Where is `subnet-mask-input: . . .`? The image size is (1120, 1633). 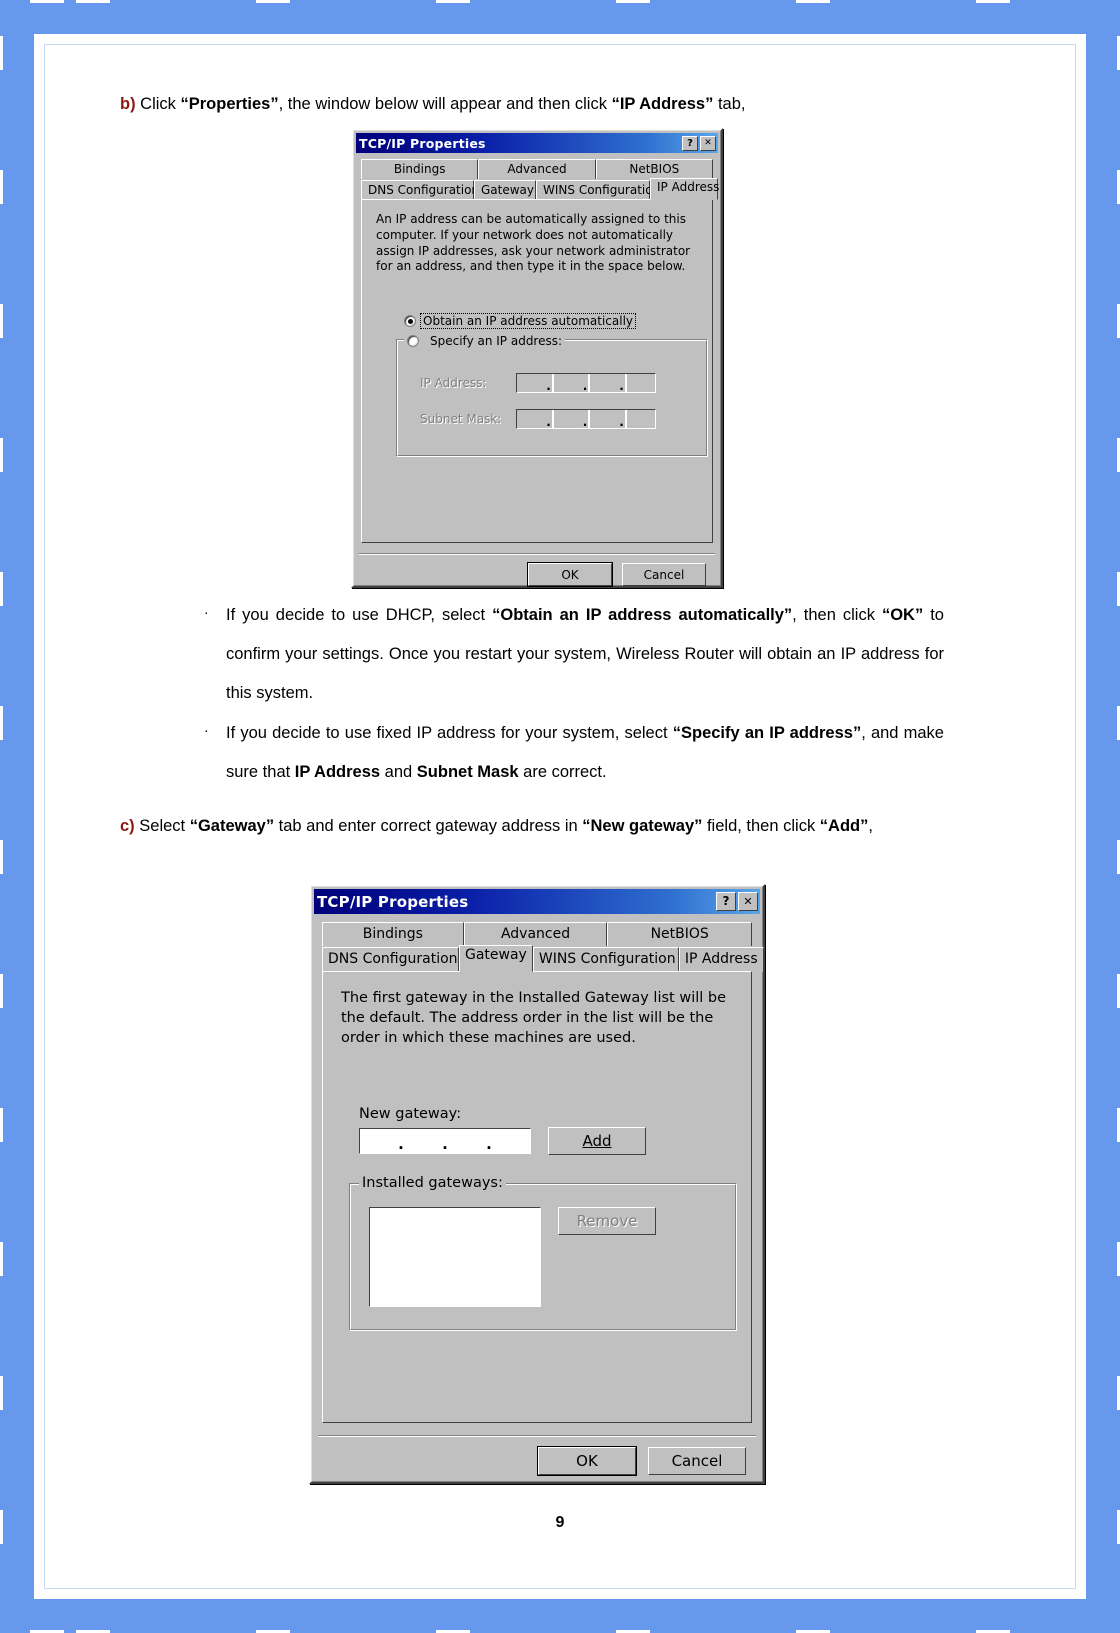 subnet-mask-input: . . . is located at coordinates (586, 419).